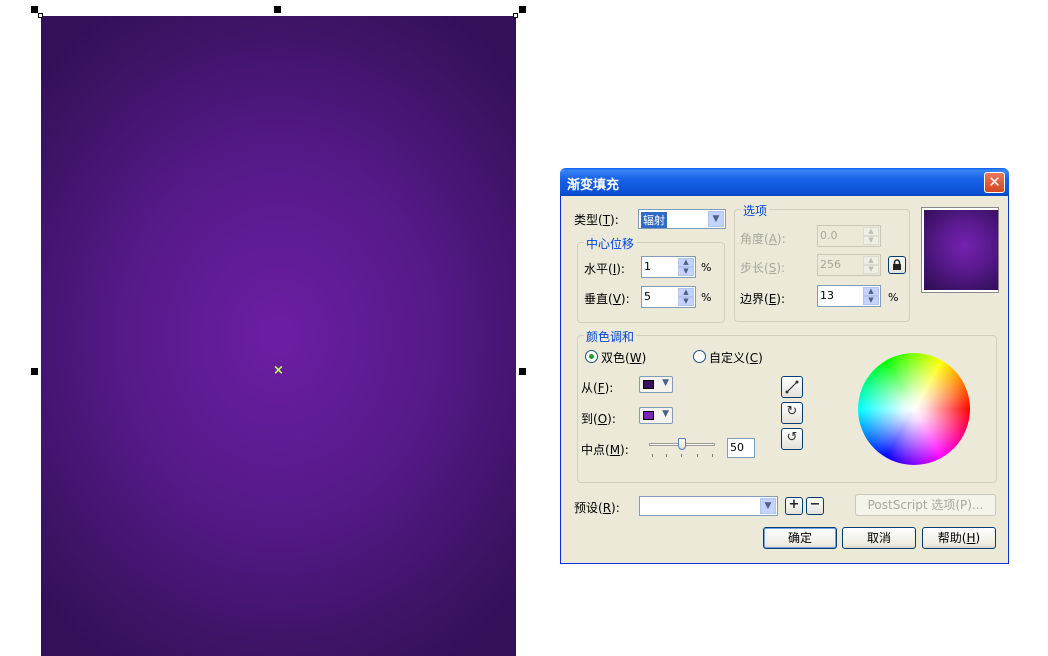 The height and width of the screenshot is (656, 1048). What do you see at coordinates (40, 15) in the screenshot?
I see `corner-node-left` at bounding box center [40, 15].